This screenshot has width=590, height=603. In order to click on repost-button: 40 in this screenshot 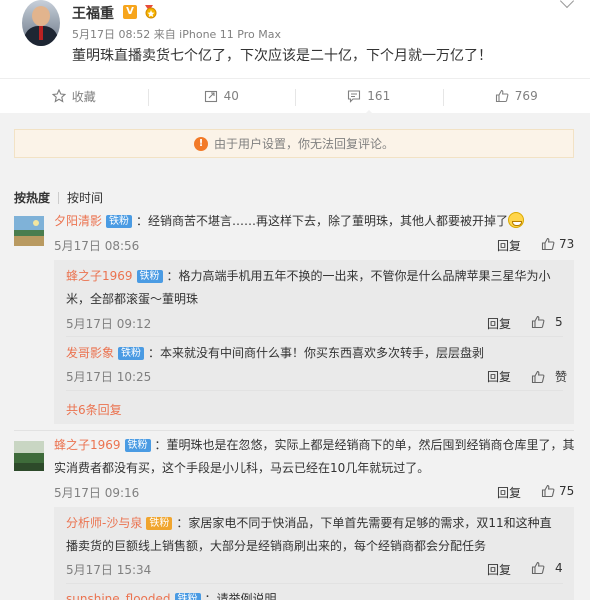, I will do `click(221, 96)`.